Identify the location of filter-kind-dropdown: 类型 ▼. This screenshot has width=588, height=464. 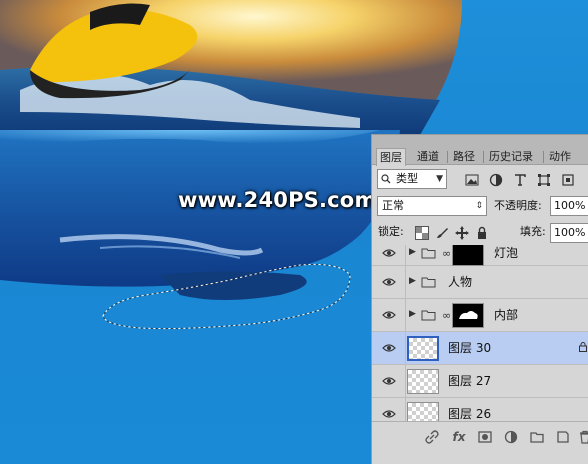
(412, 179).